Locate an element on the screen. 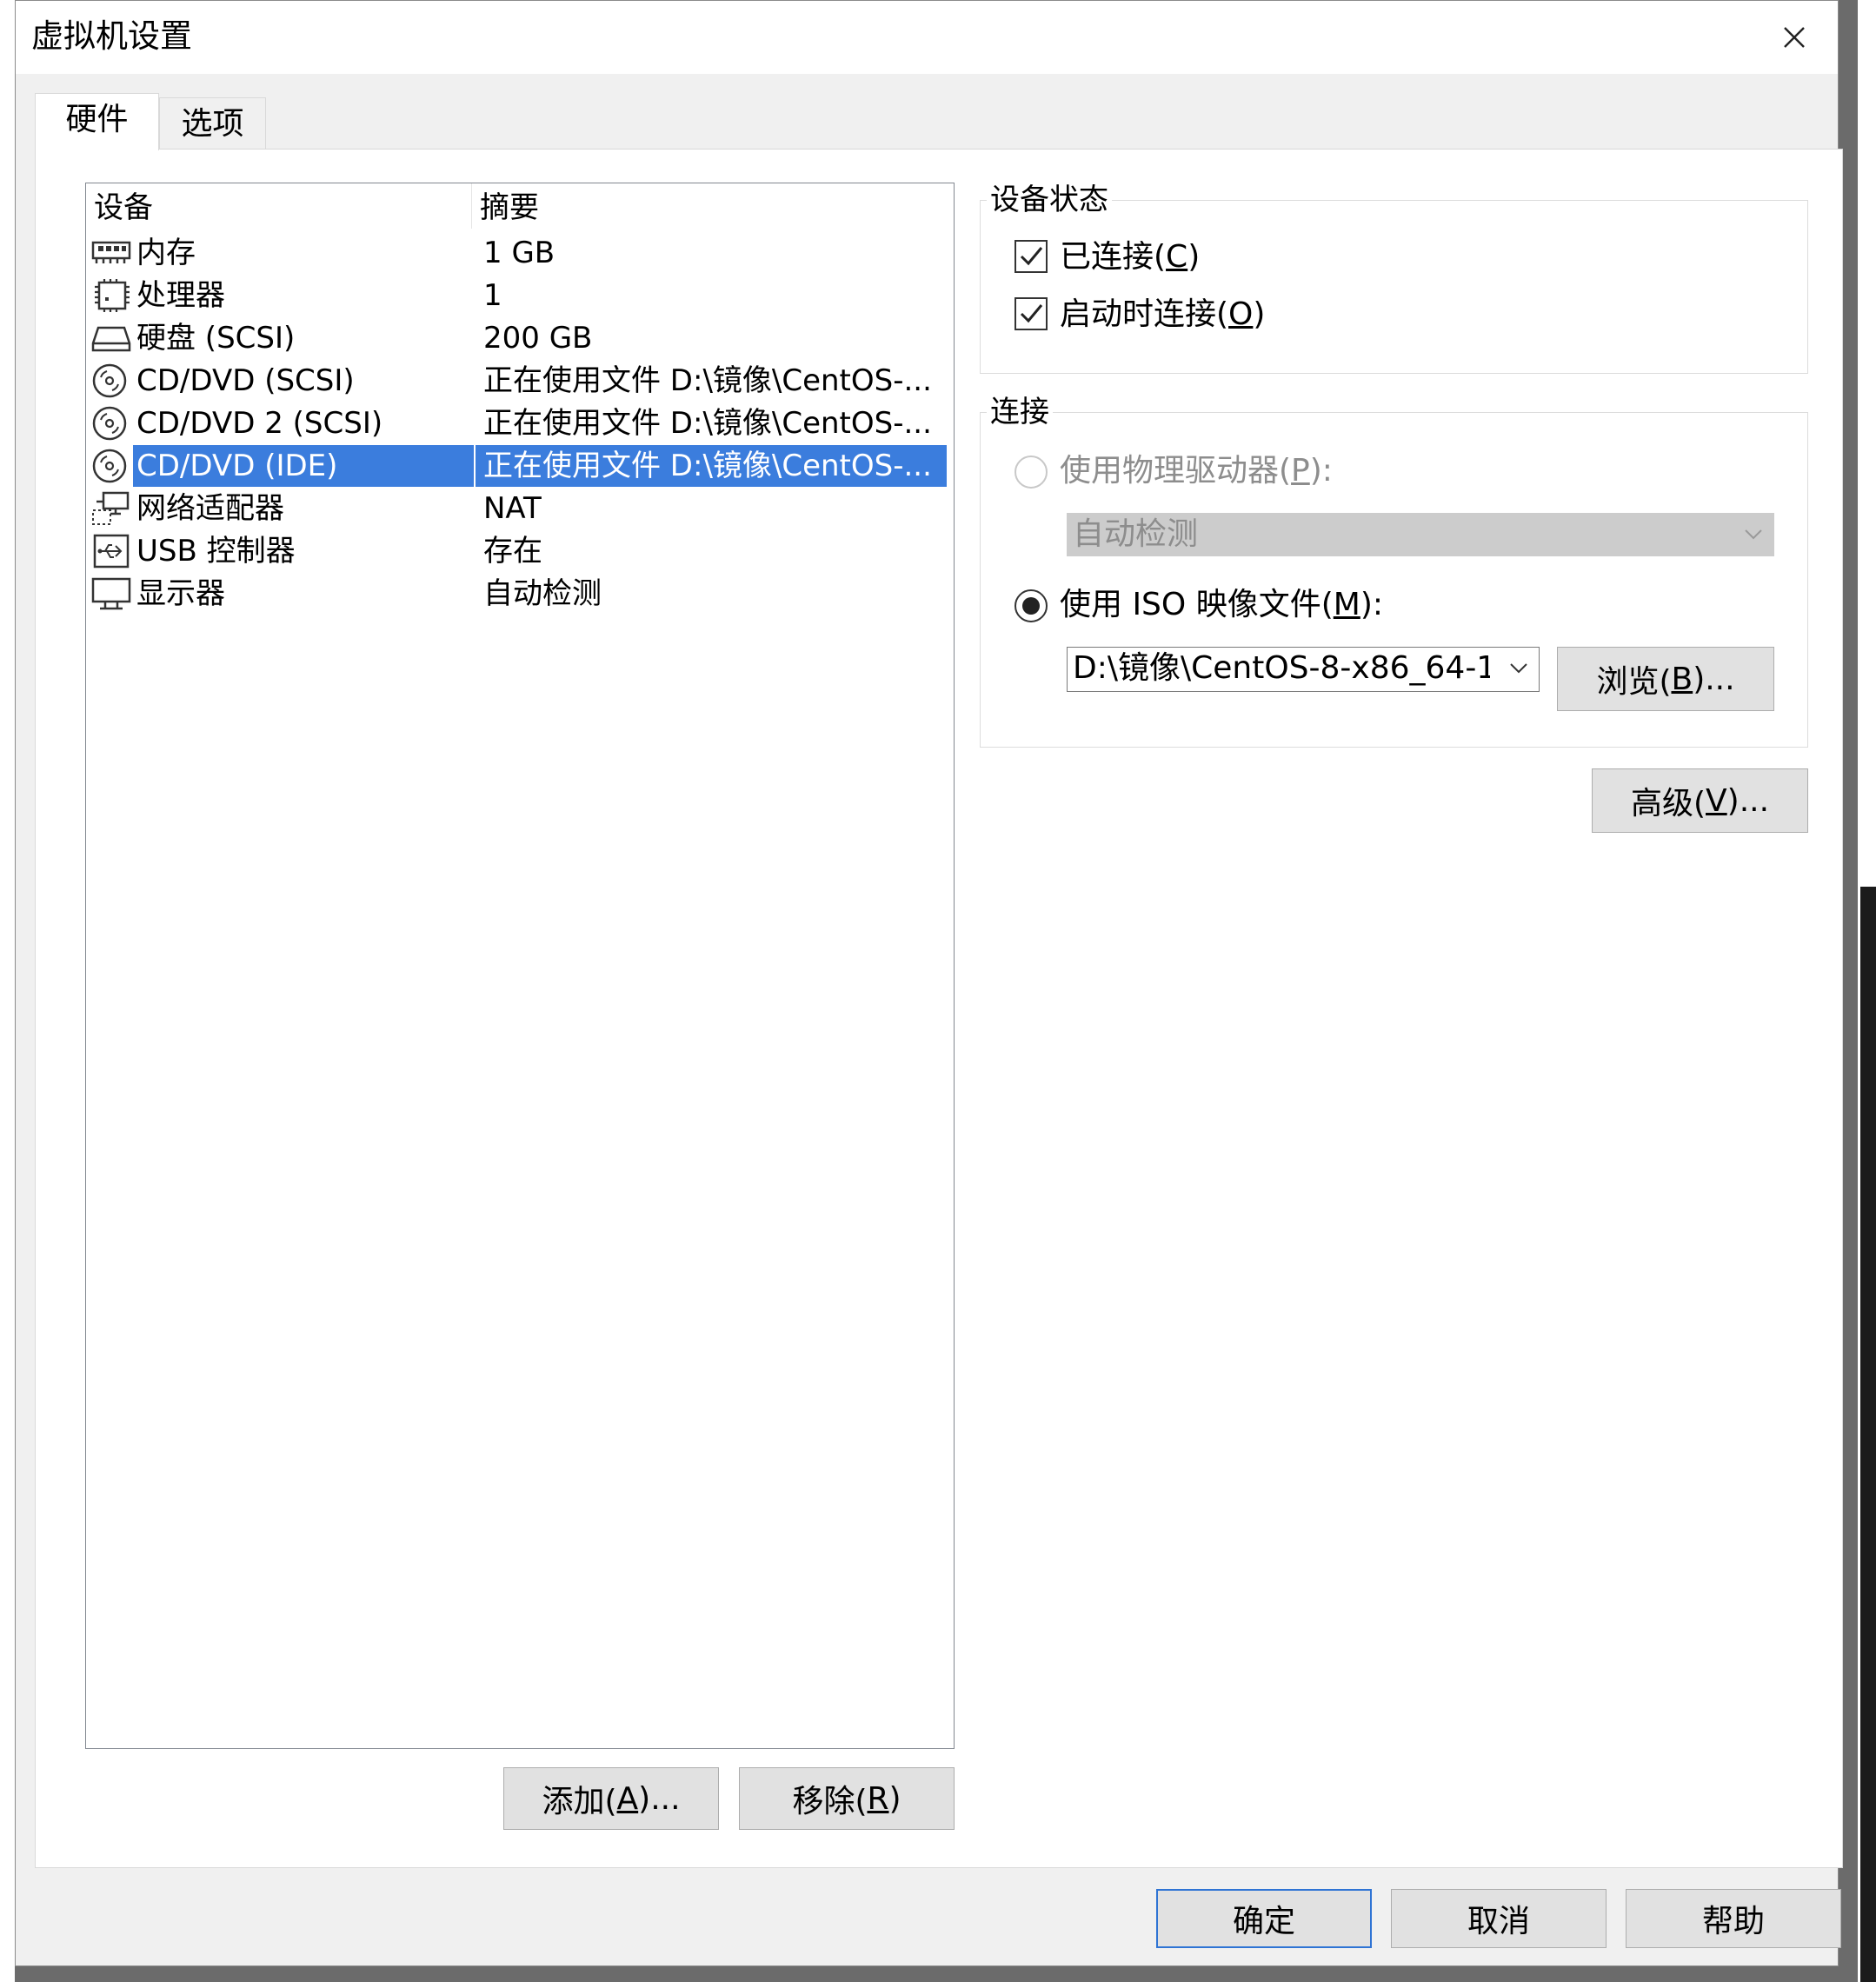  browse-button-accelerator: B is located at coordinates (1682, 679).